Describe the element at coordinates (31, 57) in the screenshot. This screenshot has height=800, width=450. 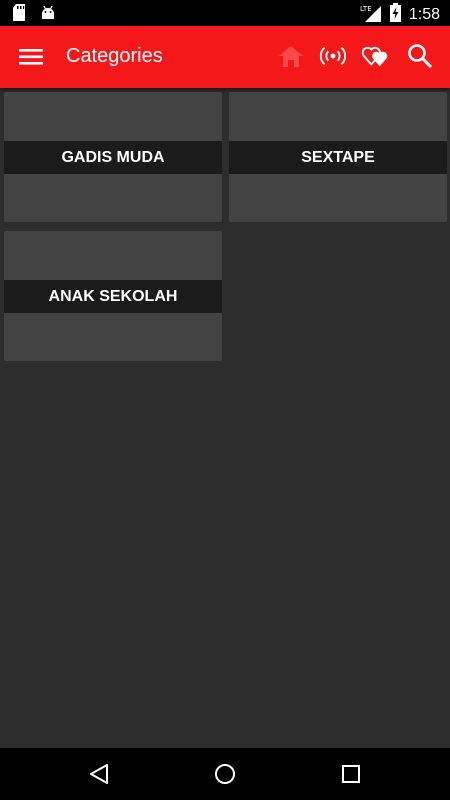
I see `menu-icon` at that location.